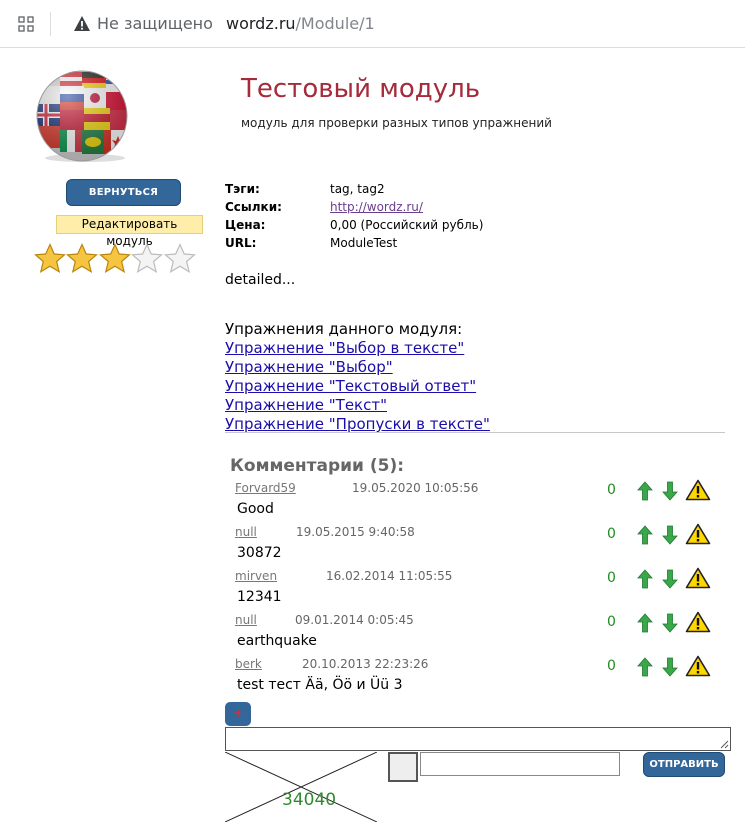  I want to click on comment-textarea, so click(478, 739).